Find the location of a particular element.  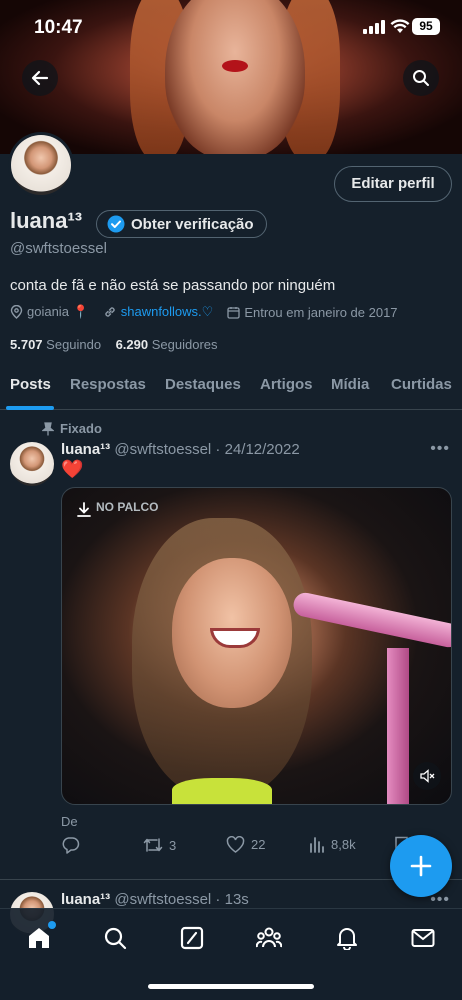

profile-location: goiania 📍 is located at coordinates (49, 312).